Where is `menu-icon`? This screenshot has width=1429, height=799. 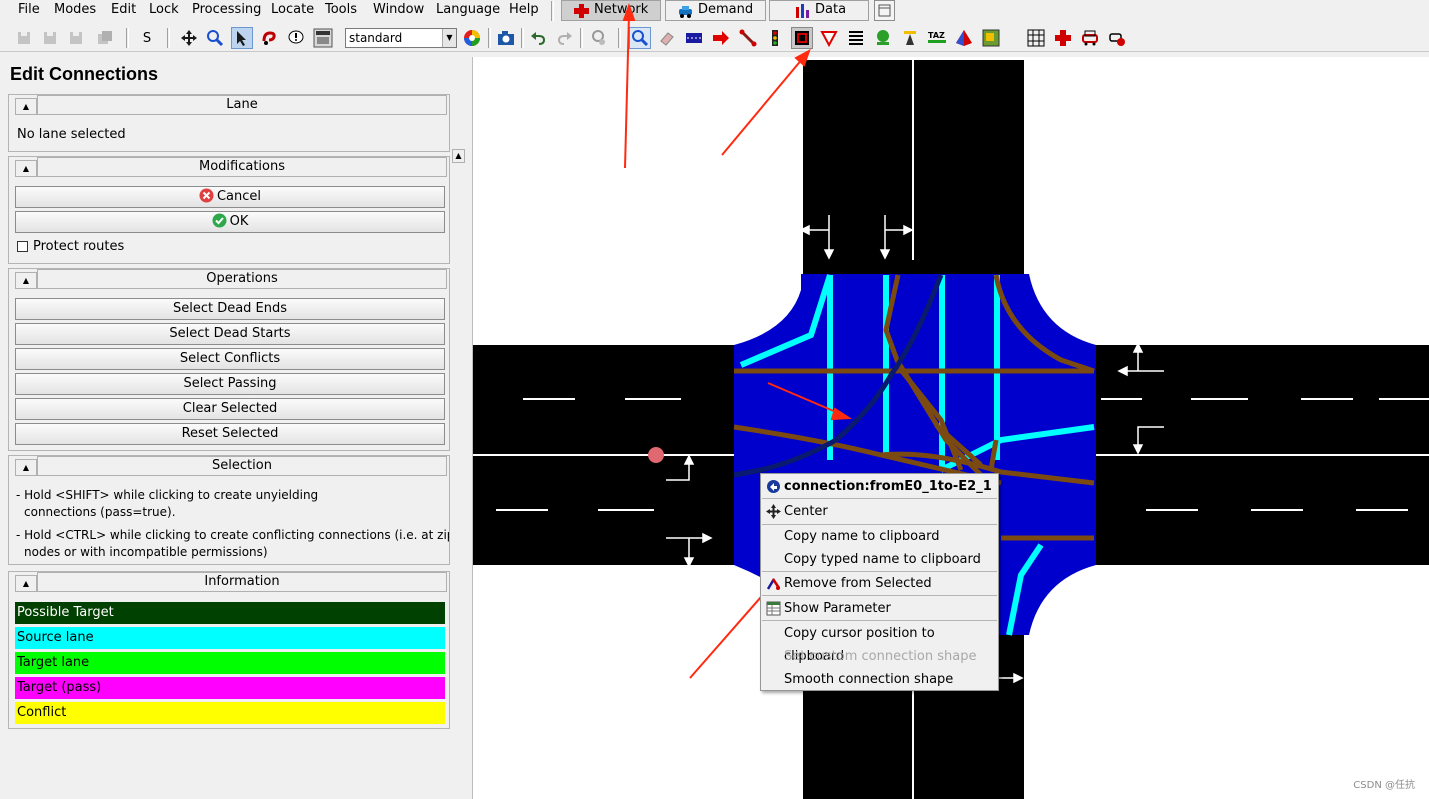
menu-icon is located at coordinates (323, 38).